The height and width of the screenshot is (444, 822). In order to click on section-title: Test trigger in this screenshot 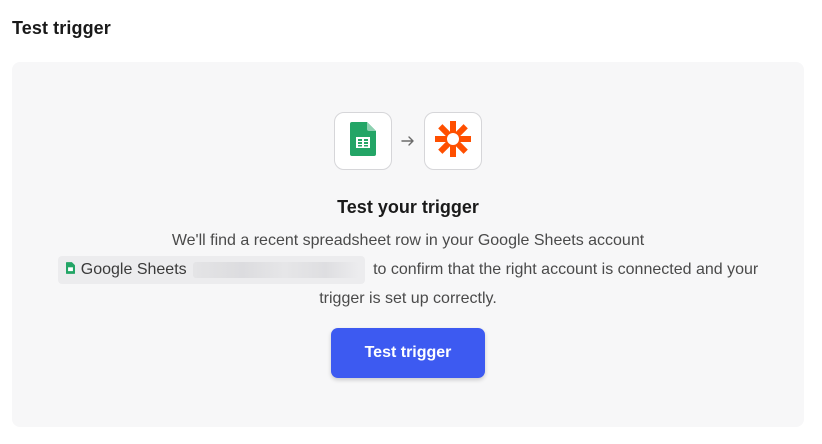, I will do `click(61, 28)`.